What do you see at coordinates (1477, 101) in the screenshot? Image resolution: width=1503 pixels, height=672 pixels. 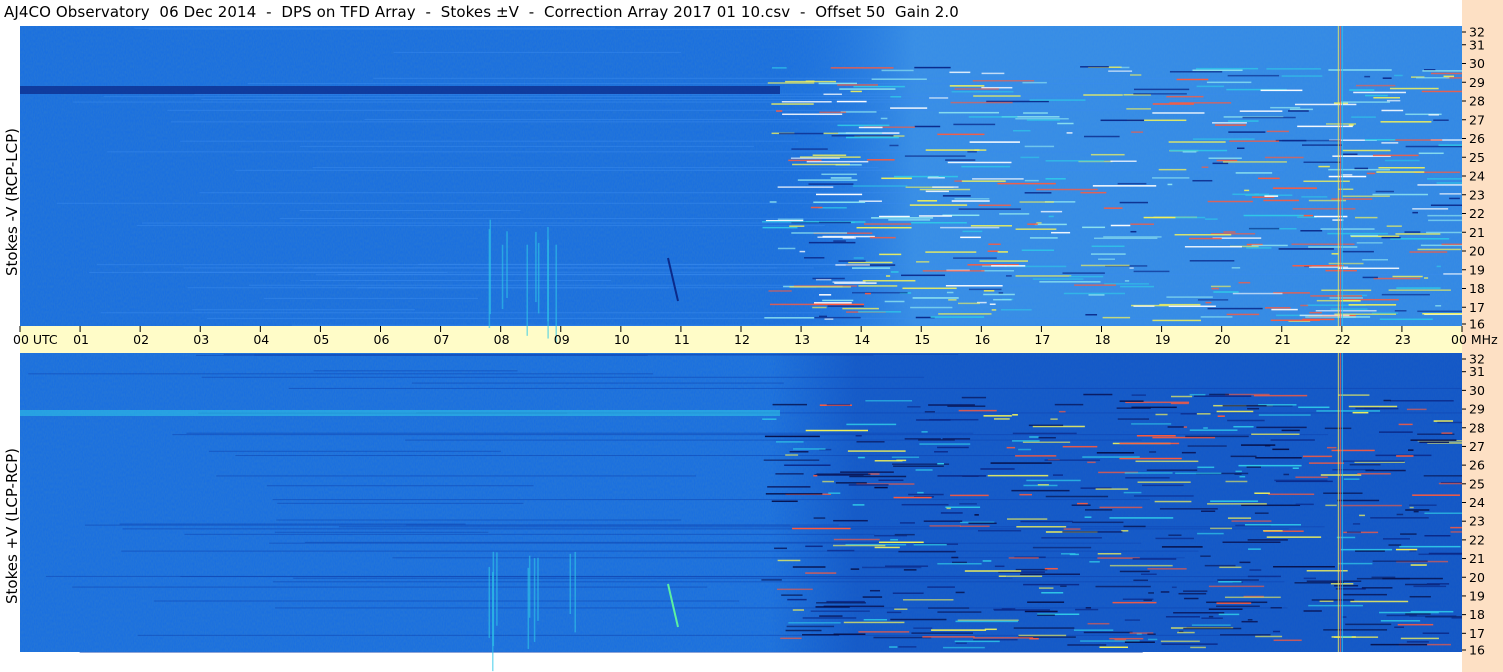 I see `freq-tick-label: 28` at bounding box center [1477, 101].